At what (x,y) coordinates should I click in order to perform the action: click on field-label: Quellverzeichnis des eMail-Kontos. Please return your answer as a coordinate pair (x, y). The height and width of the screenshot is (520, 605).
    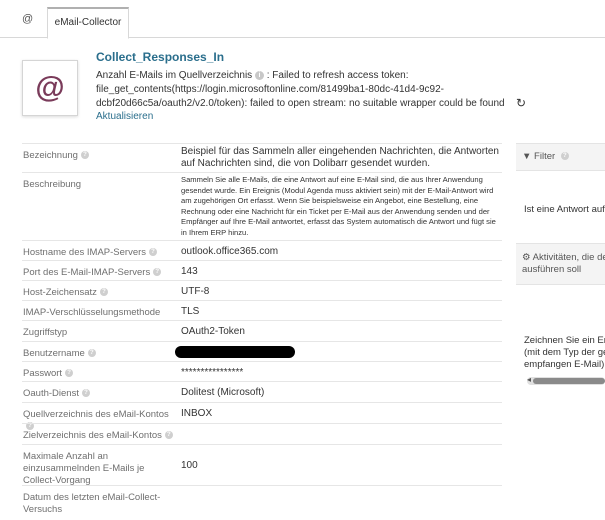
    Looking at the image, I should click on (96, 414).